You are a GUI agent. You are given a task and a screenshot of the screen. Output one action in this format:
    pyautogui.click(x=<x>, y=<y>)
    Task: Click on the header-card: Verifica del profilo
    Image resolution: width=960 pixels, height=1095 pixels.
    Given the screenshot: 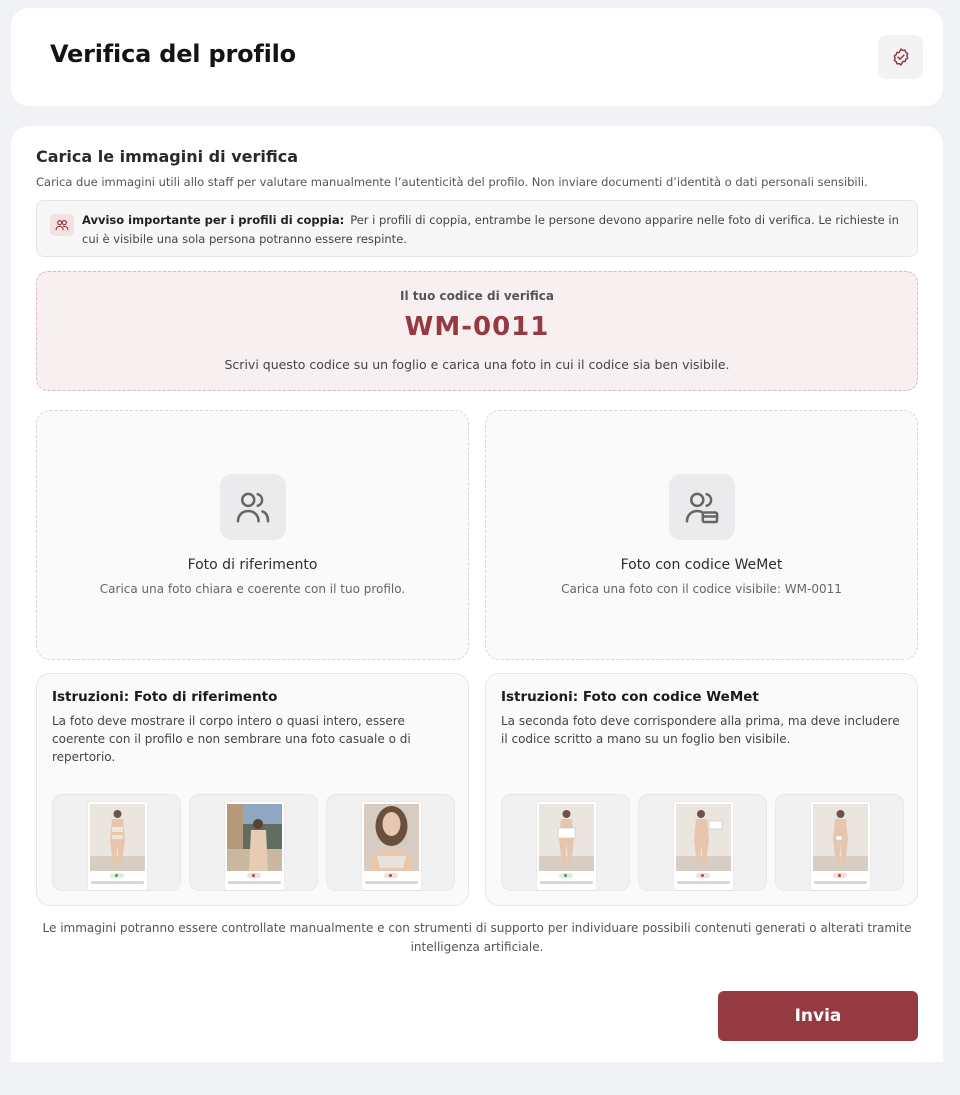 What is the action you would take?
    pyautogui.click(x=477, y=57)
    